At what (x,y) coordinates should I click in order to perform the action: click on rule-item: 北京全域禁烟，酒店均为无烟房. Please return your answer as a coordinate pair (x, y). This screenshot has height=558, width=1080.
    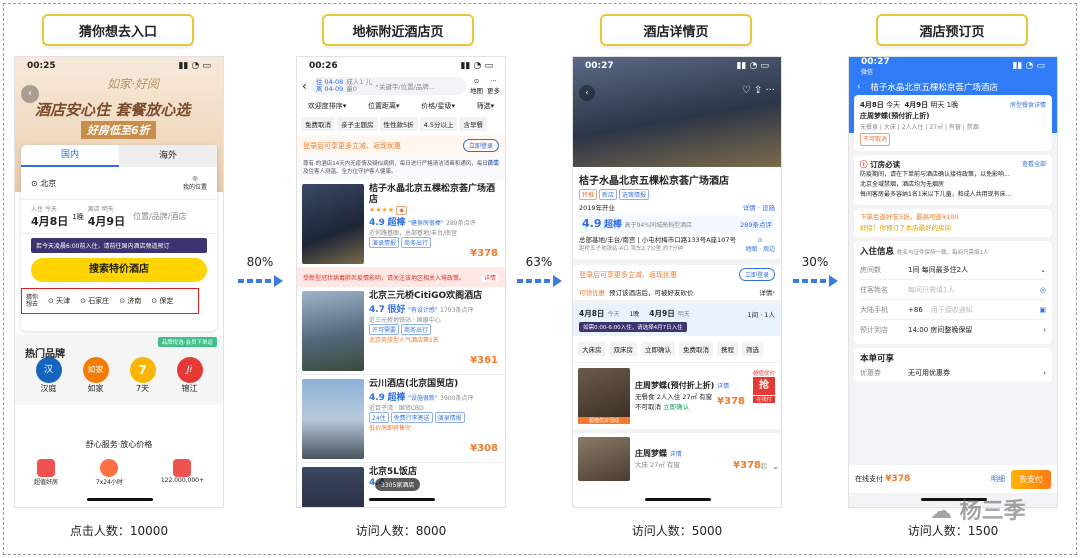
    Looking at the image, I should click on (902, 184).